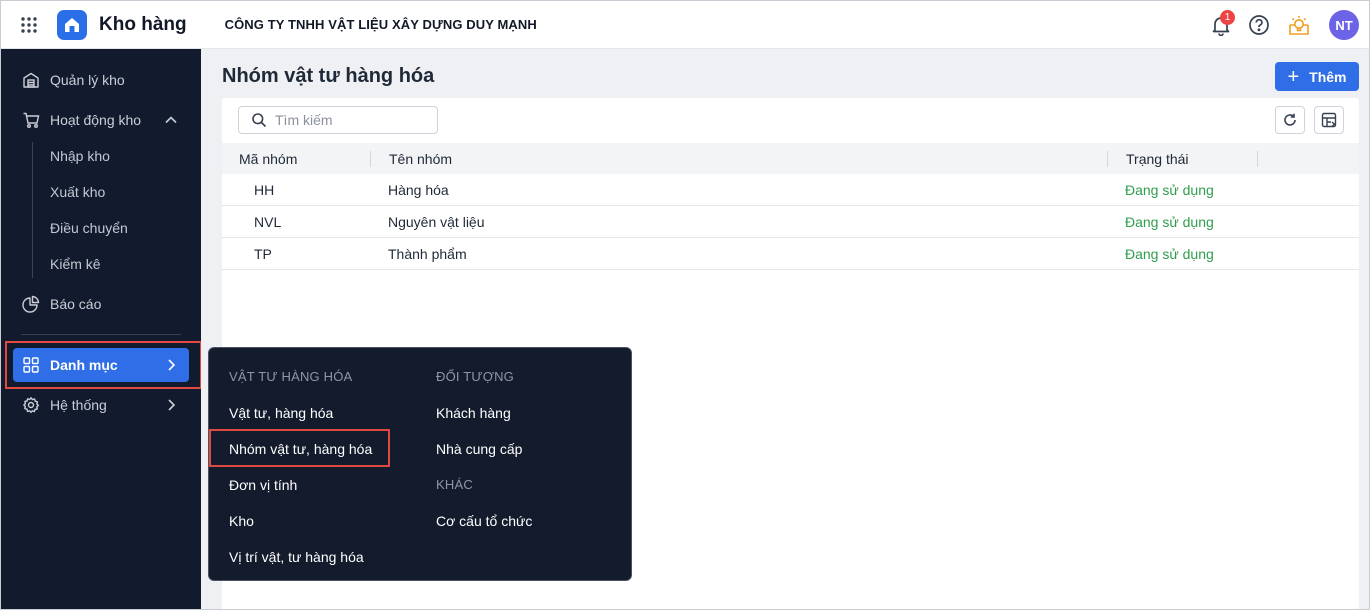  Describe the element at coordinates (790, 222) in the screenshot. I see `table-row: NVL Nguyên vật liệu Đang sử dụng` at that location.